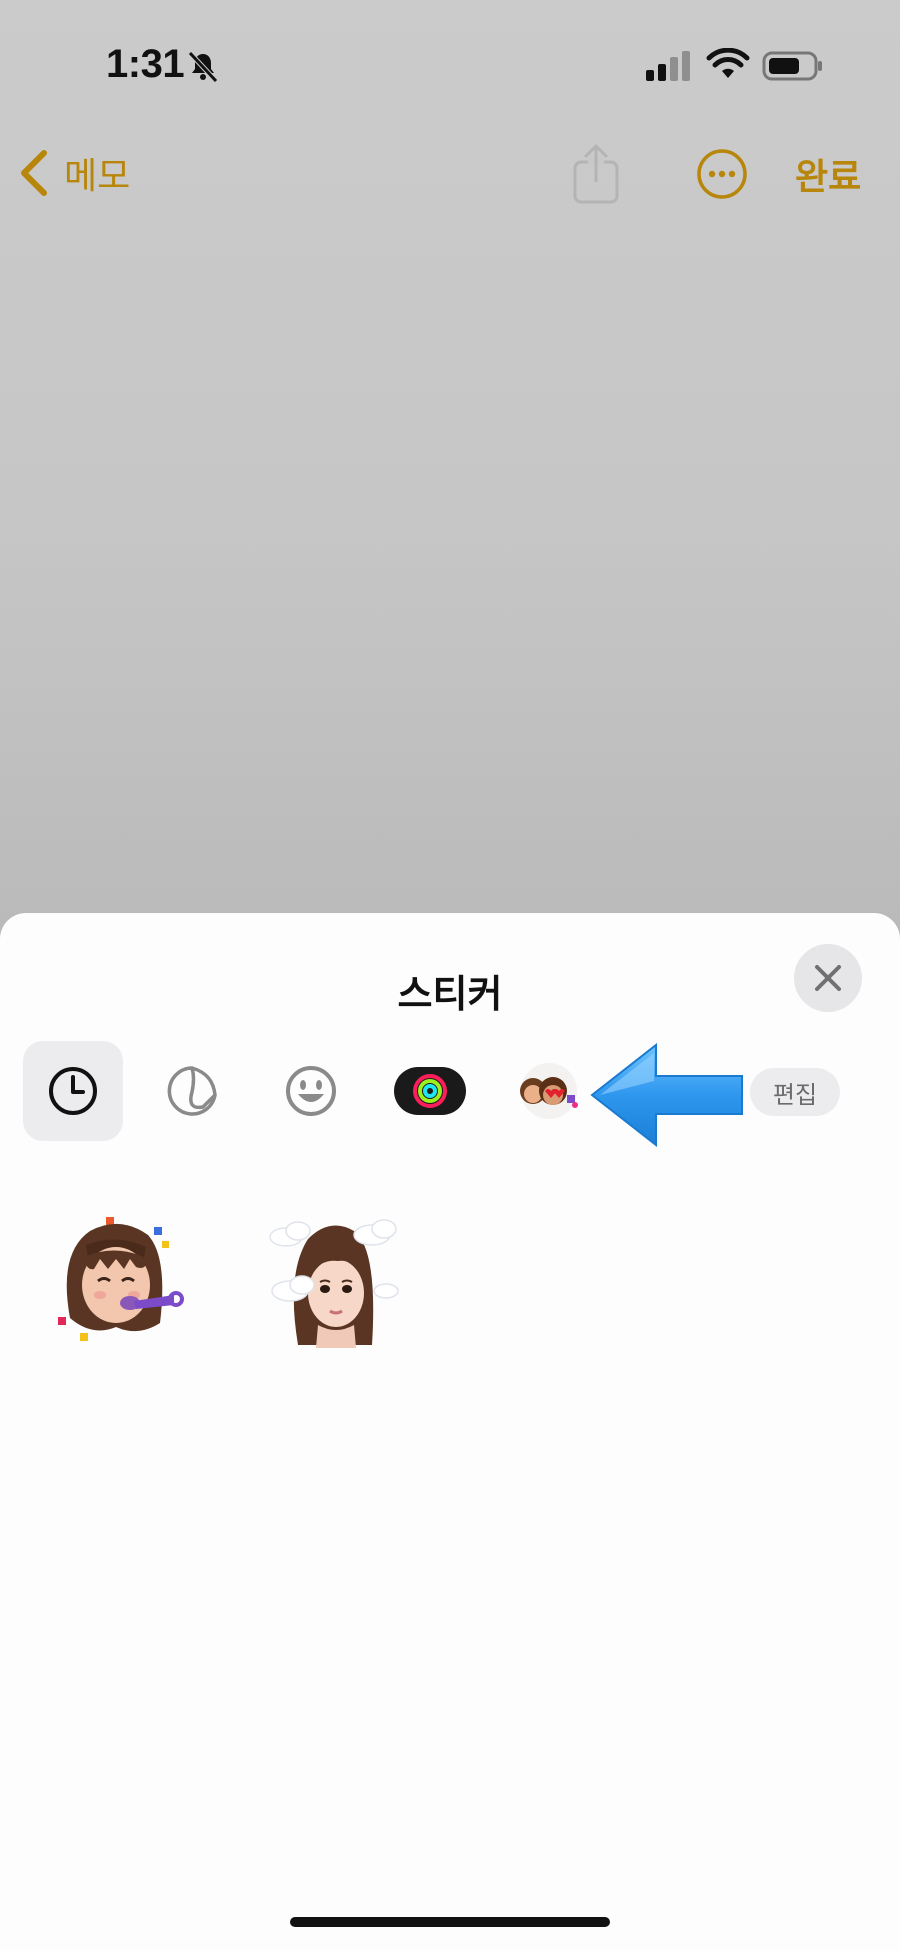 This screenshot has width=900, height=1951. Describe the element at coordinates (335, 1280) in the screenshot. I see `memoji-clouds-sticker` at that location.